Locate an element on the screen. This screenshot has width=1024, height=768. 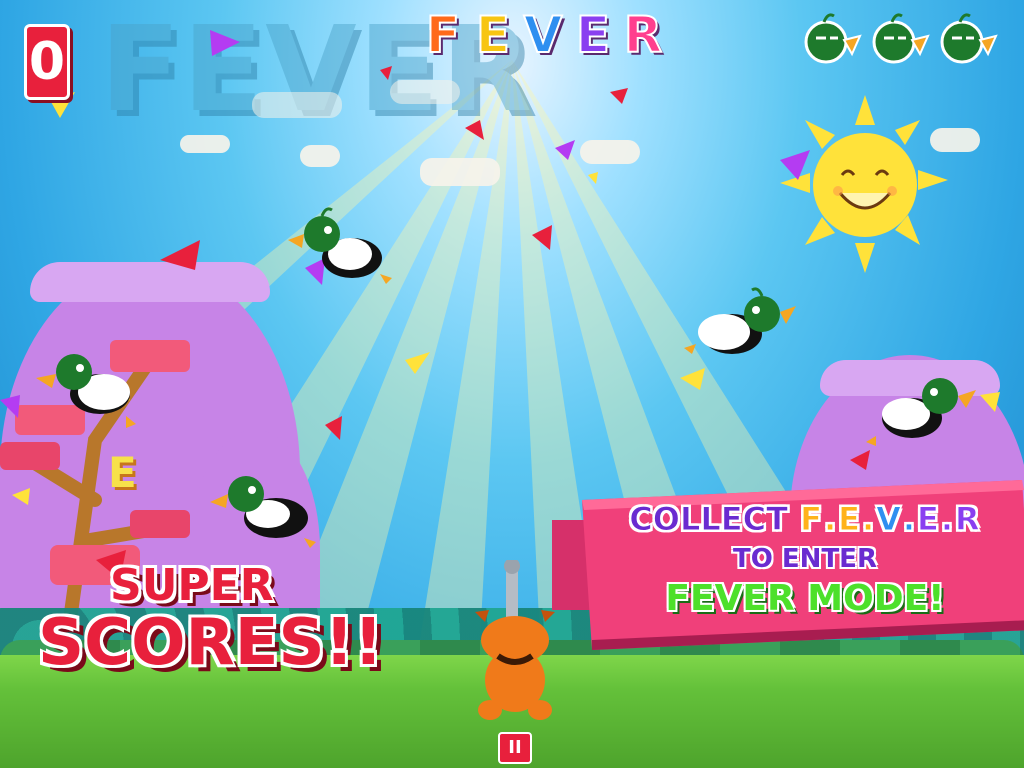
fever-letter: V is located at coordinates (543, 35).